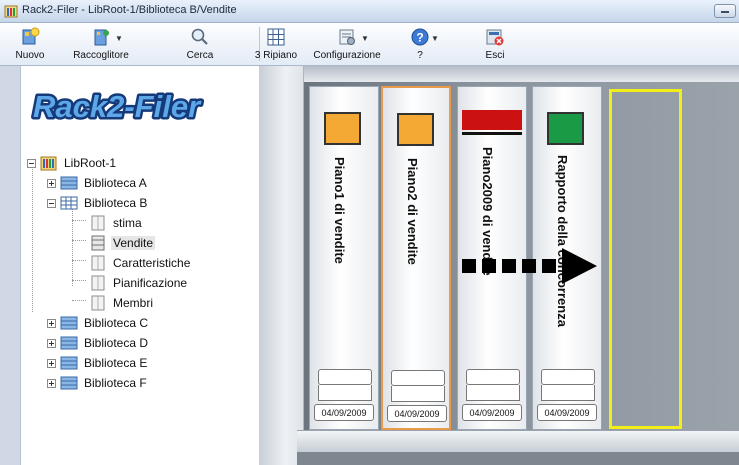 The width and height of the screenshot is (739, 465). Describe the element at coordinates (101, 37) in the screenshot. I see `binder-icon` at that location.